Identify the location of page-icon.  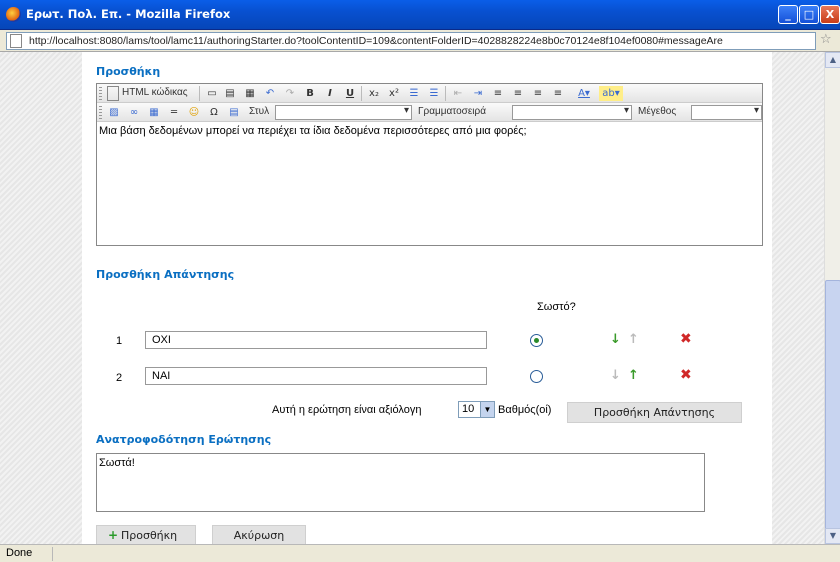
(16, 41).